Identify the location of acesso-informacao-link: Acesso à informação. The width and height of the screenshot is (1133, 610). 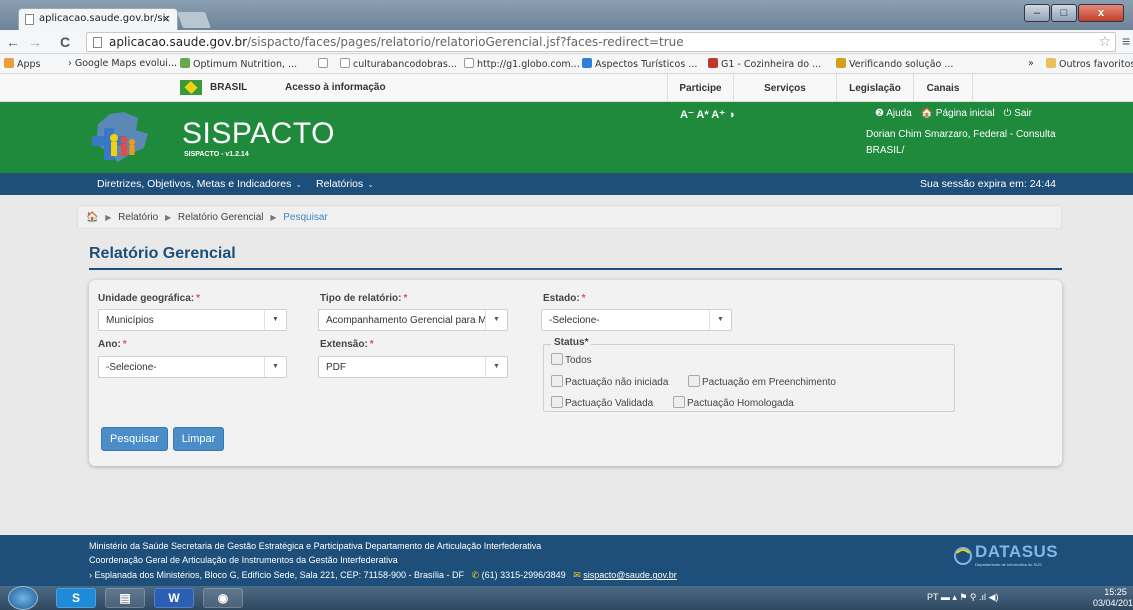
(335, 87).